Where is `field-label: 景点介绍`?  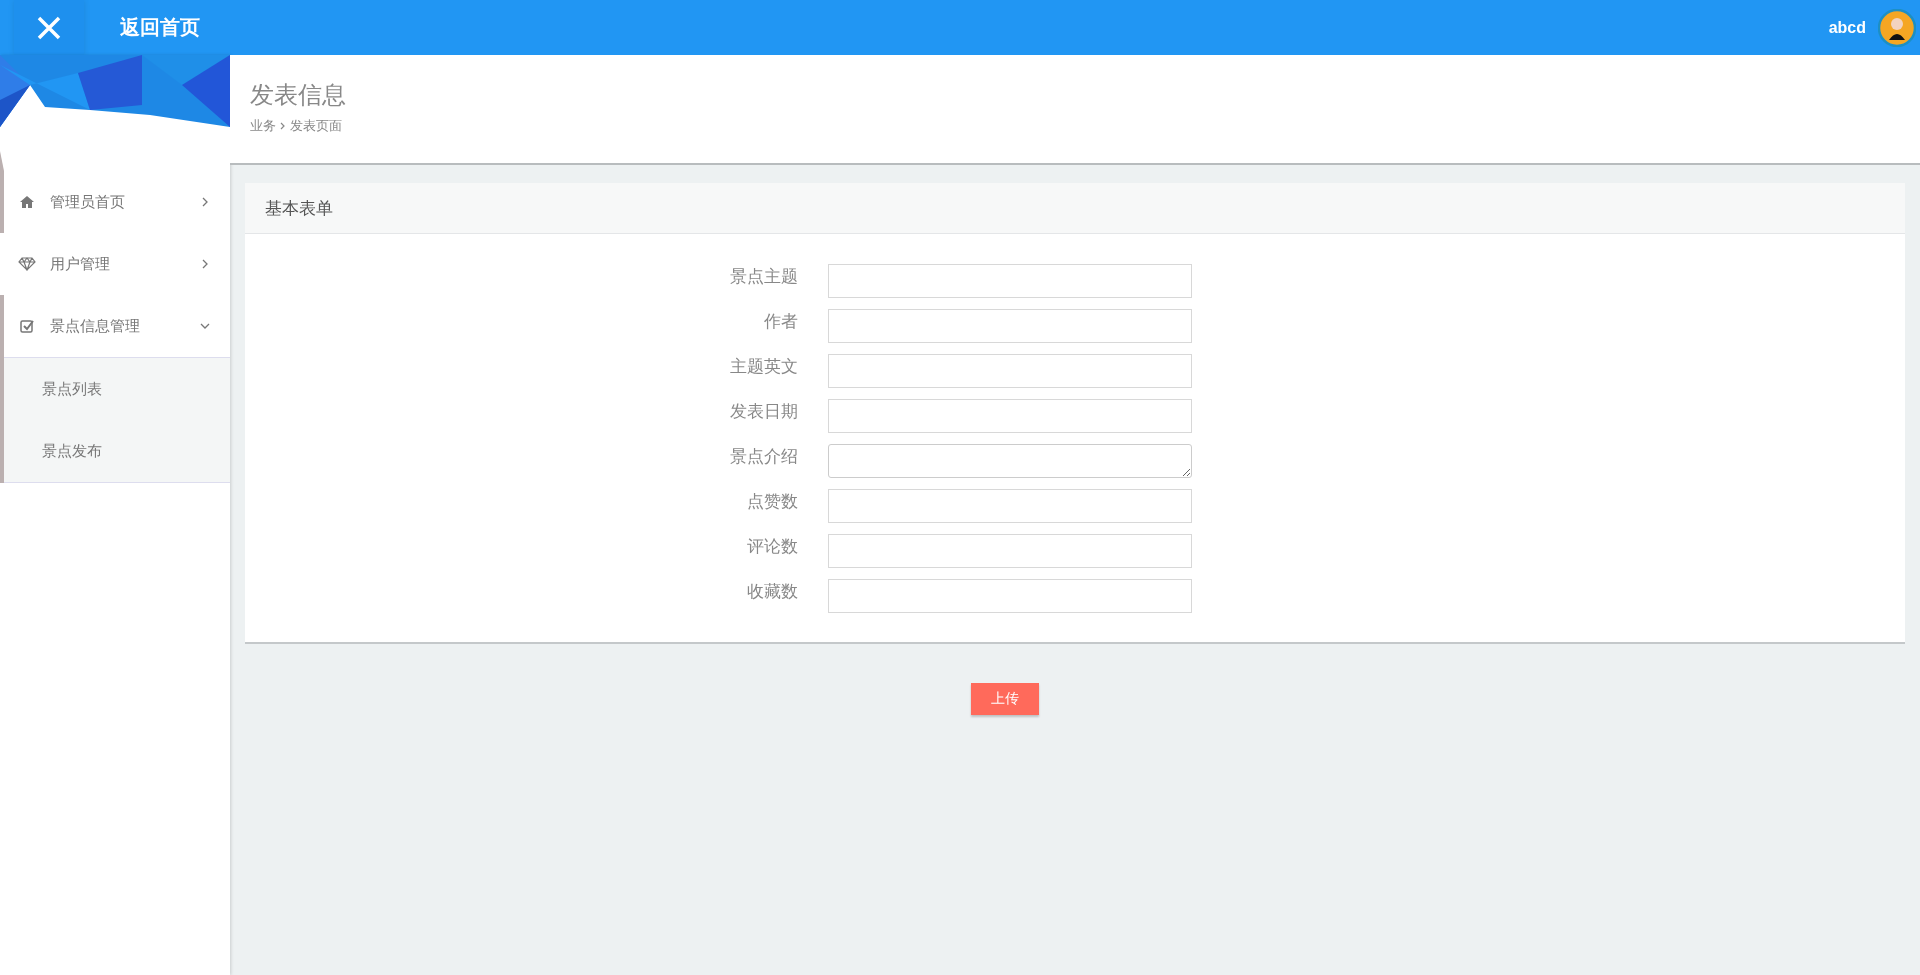
field-label: 景点介绍 is located at coordinates (764, 456).